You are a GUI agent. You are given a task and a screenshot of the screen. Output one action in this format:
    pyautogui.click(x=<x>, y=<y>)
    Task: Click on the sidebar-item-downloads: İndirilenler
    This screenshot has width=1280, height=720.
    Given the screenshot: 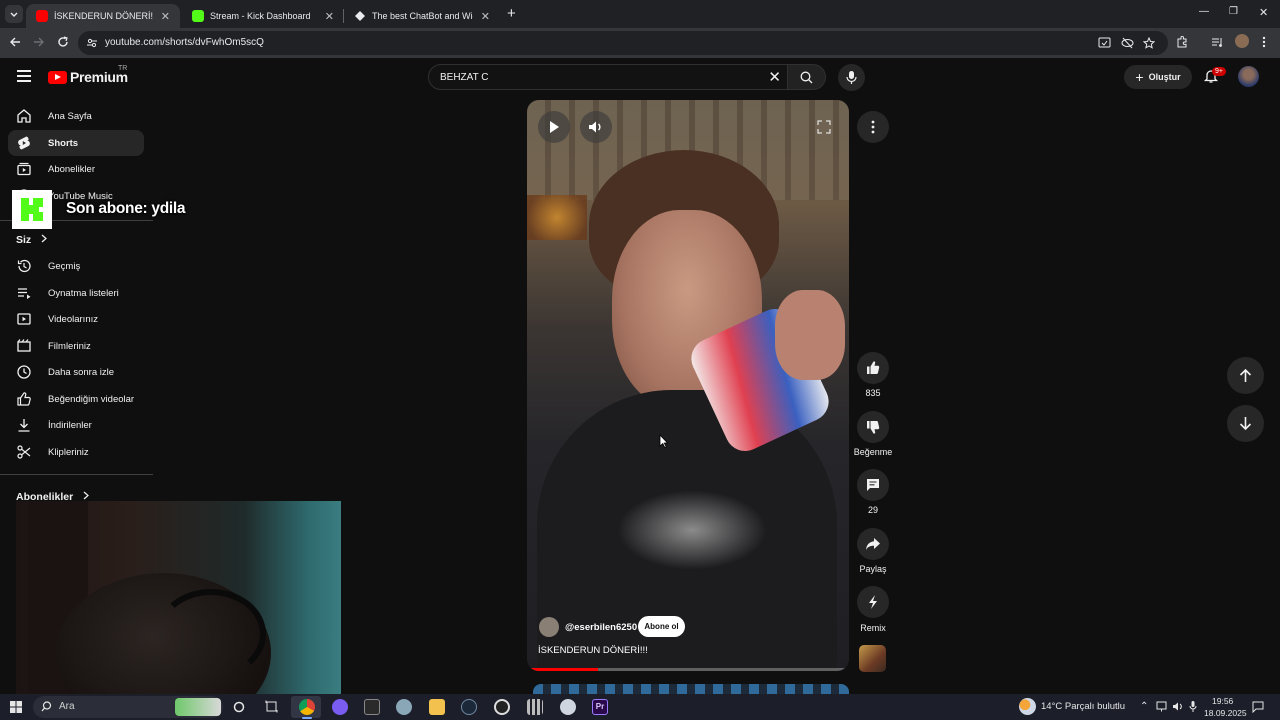 What is the action you would take?
    pyautogui.click(x=76, y=425)
    